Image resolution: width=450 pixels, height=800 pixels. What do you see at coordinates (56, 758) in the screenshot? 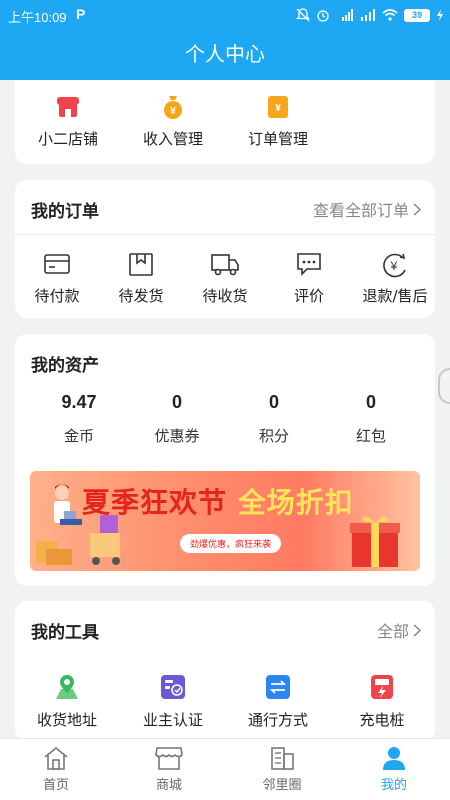
I see `home-icon` at bounding box center [56, 758].